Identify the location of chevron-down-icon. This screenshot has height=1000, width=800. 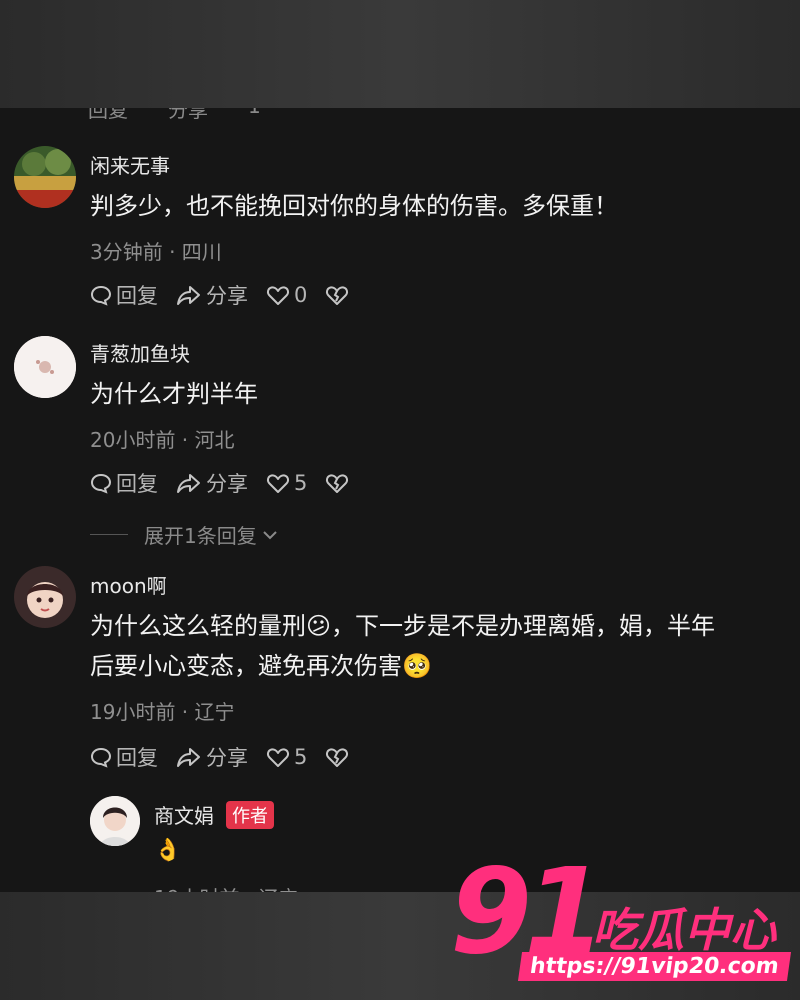
(270, 534).